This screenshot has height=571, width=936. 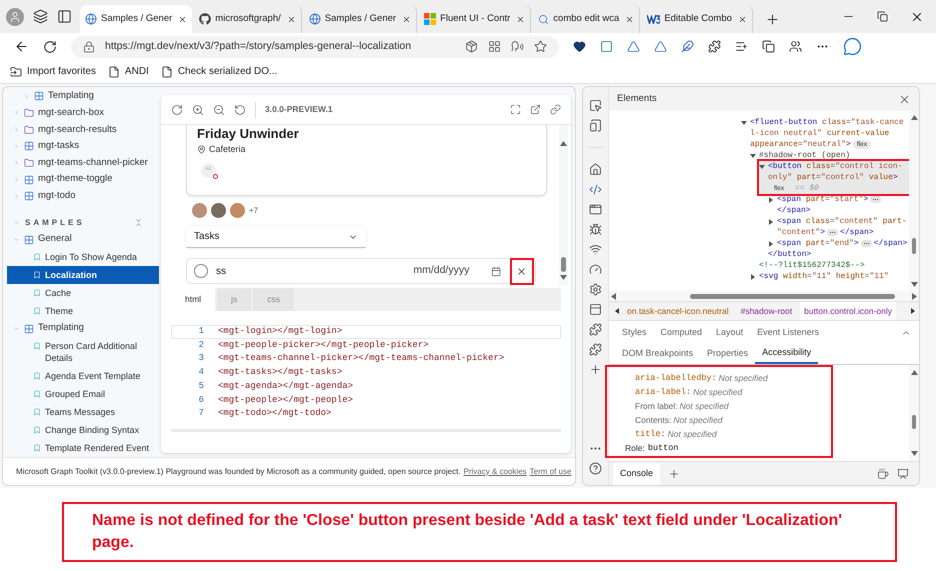 What do you see at coordinates (579, 46) in the screenshot?
I see `heart-icon` at bounding box center [579, 46].